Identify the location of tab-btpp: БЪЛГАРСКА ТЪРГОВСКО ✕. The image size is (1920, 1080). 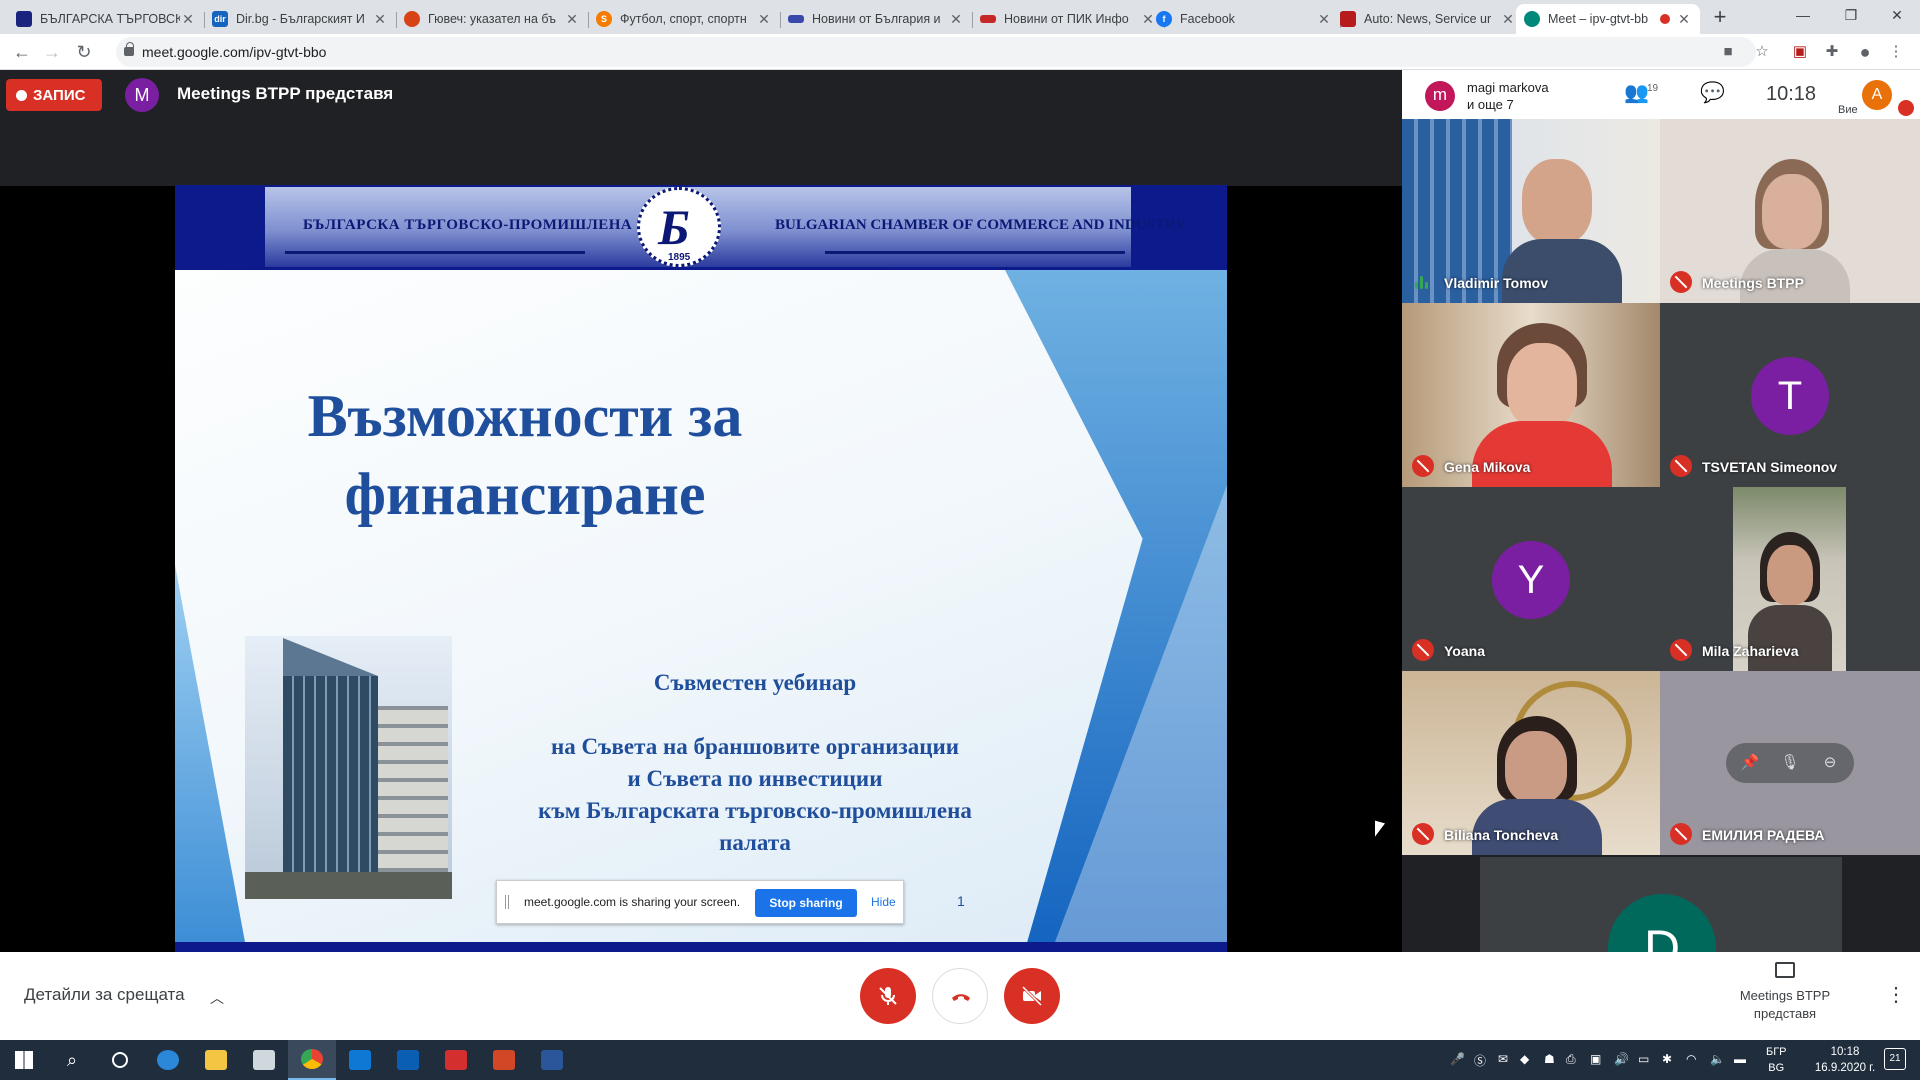
(106, 19).